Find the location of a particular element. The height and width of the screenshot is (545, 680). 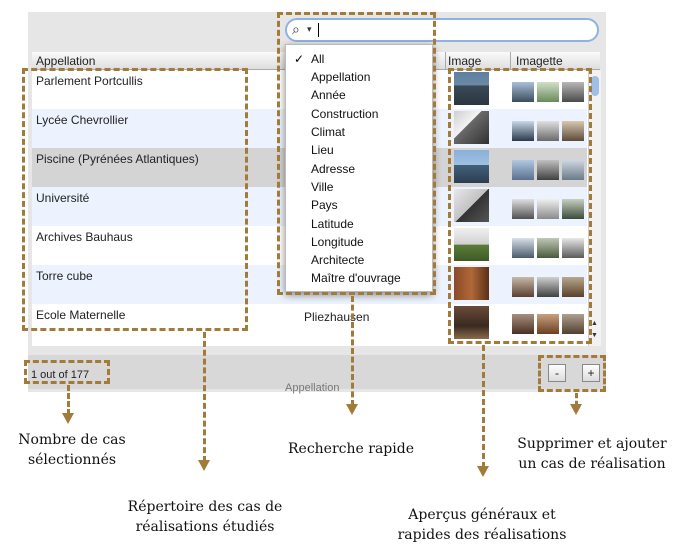

caption-buttons-line: un cas de réalisation is located at coordinates (592, 464).